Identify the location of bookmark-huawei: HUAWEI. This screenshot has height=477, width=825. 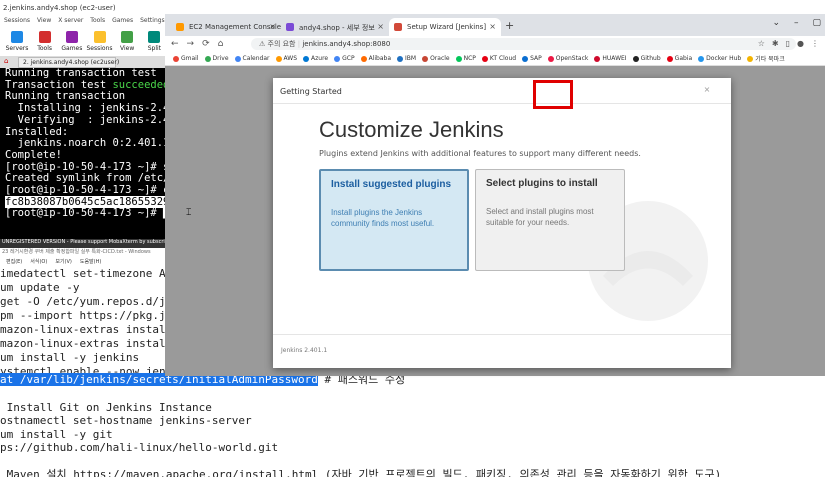
(610, 58).